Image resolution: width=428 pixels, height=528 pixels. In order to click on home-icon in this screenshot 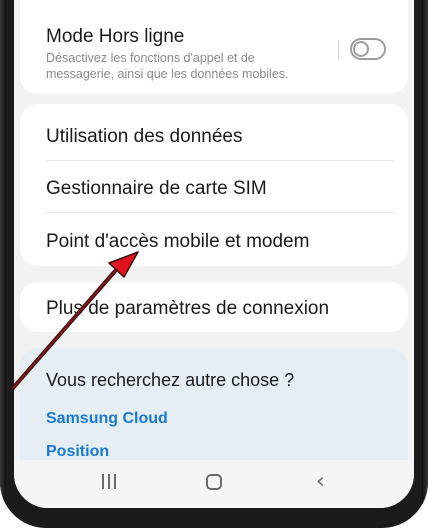, I will do `click(214, 482)`.